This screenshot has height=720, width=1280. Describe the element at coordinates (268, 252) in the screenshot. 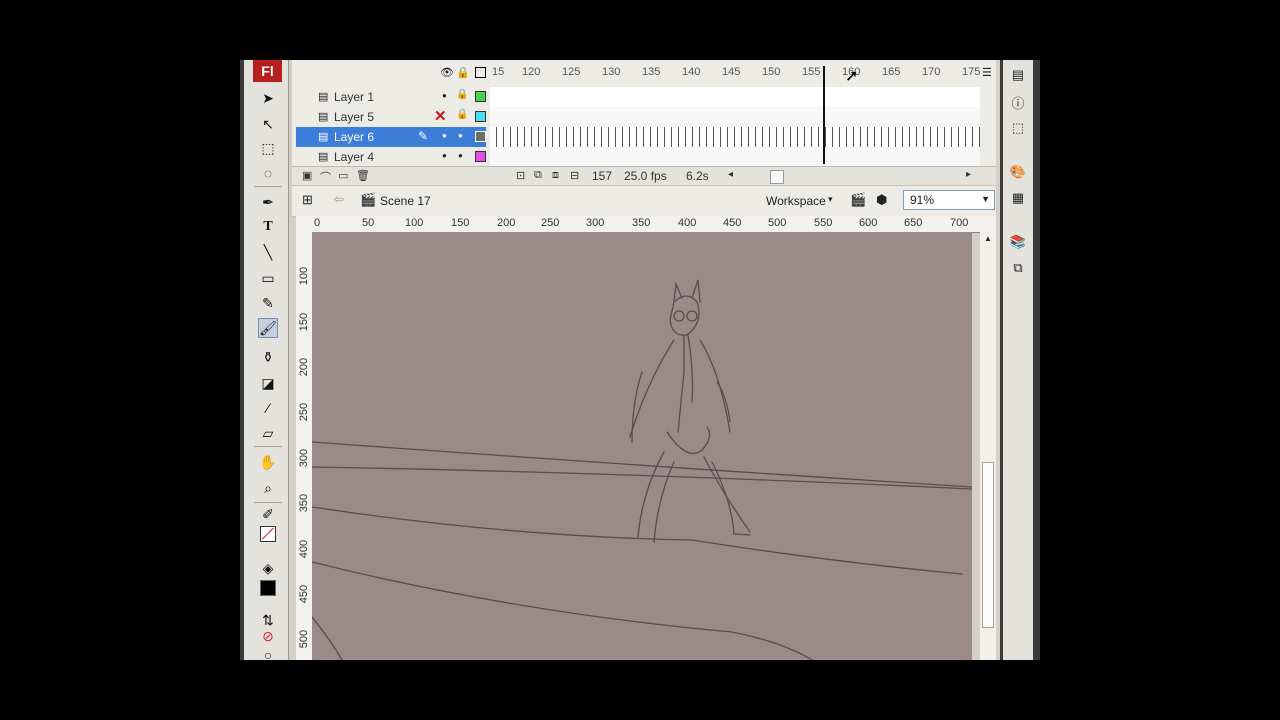

I see `line-tool-icon: ╲` at that location.